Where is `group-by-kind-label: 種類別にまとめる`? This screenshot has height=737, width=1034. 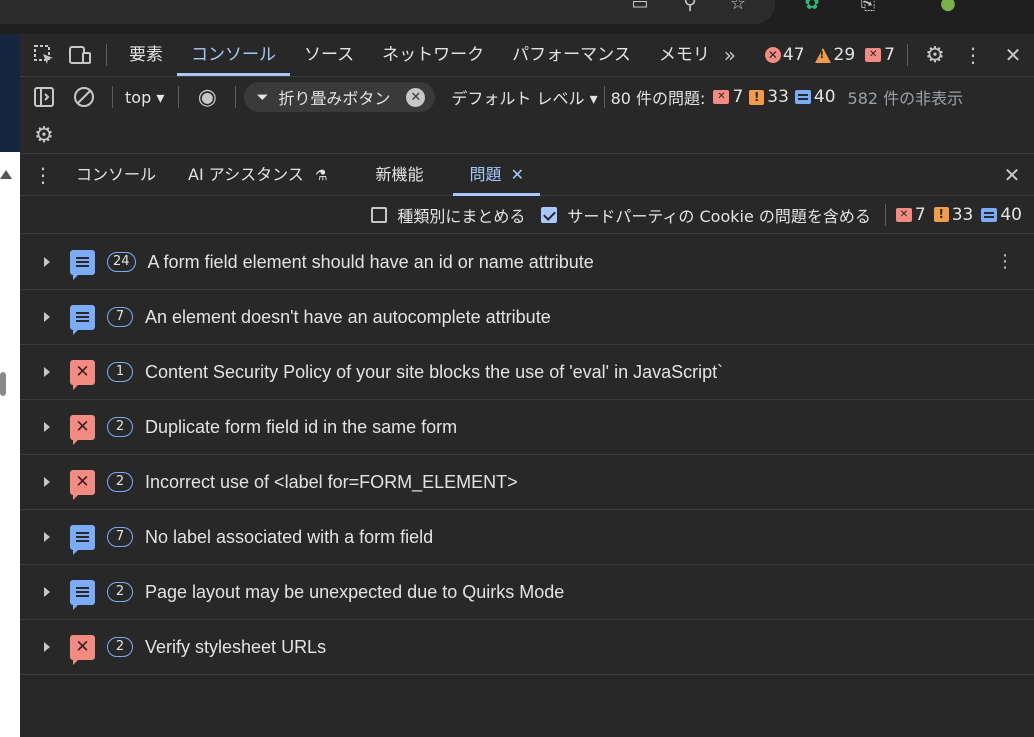
group-by-kind-label: 種類別にまとめる is located at coordinates (461, 215).